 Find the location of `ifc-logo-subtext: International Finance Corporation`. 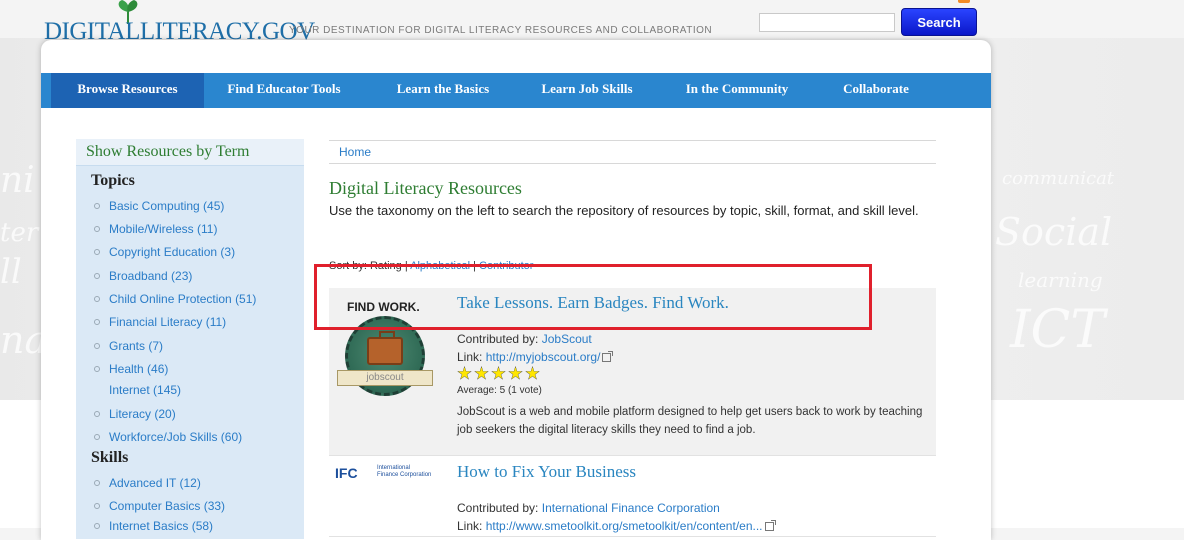

ifc-logo-subtext: International Finance Corporation is located at coordinates (404, 472).